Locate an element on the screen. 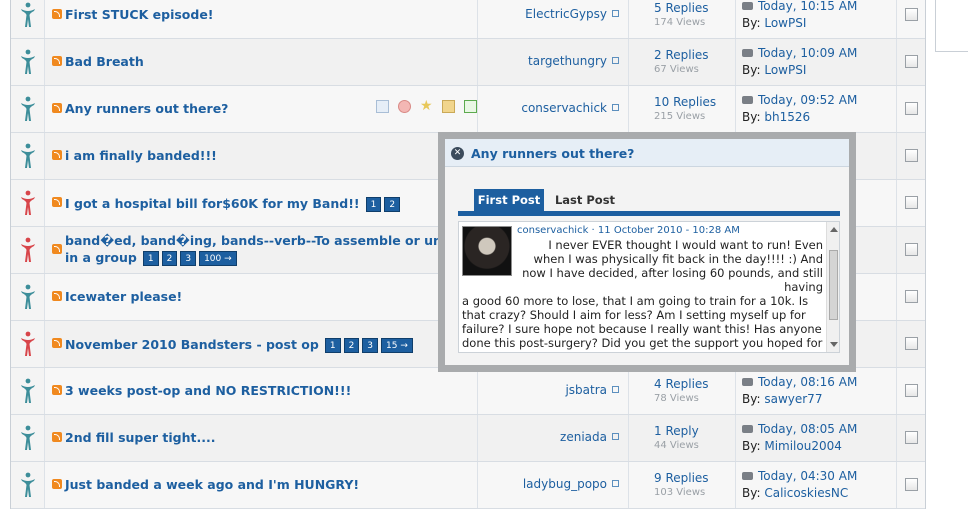  thread-title-text: November 2010 Bandsters - post op is located at coordinates (192, 344).